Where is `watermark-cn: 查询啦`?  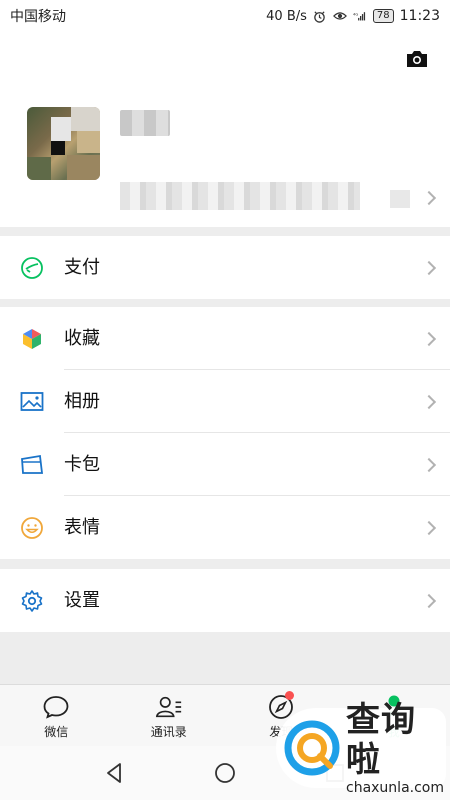 watermark-cn: 查询啦 is located at coordinates (381, 740).